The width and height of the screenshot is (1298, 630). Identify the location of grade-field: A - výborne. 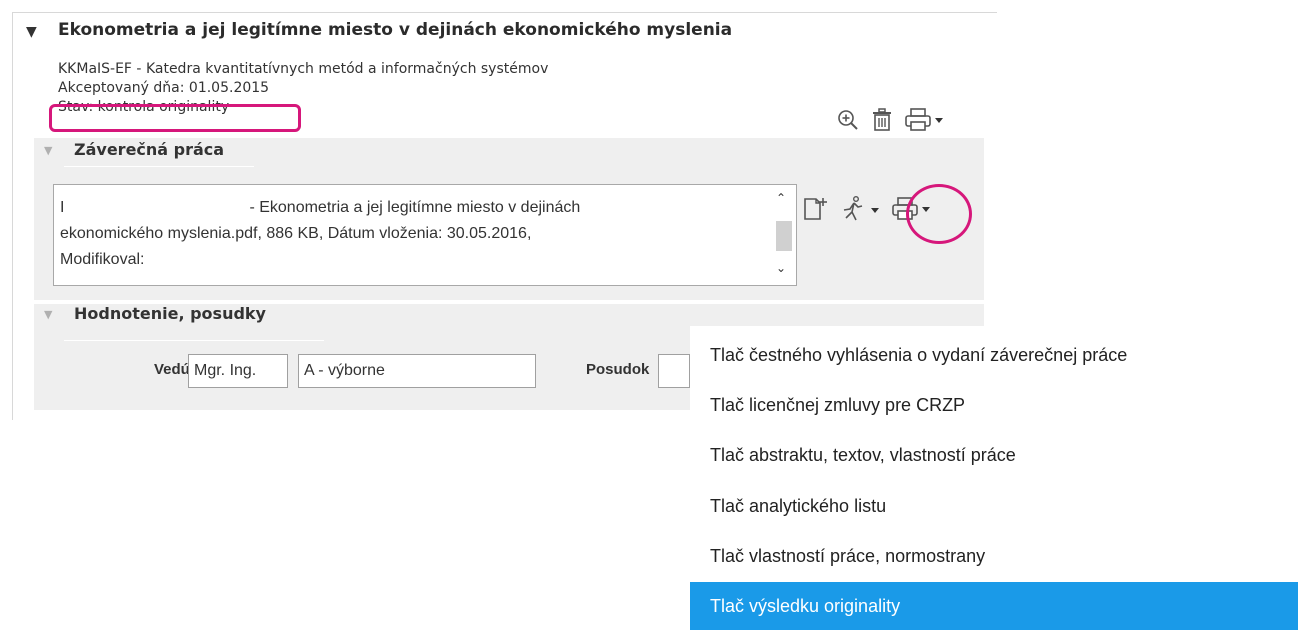
(417, 371).